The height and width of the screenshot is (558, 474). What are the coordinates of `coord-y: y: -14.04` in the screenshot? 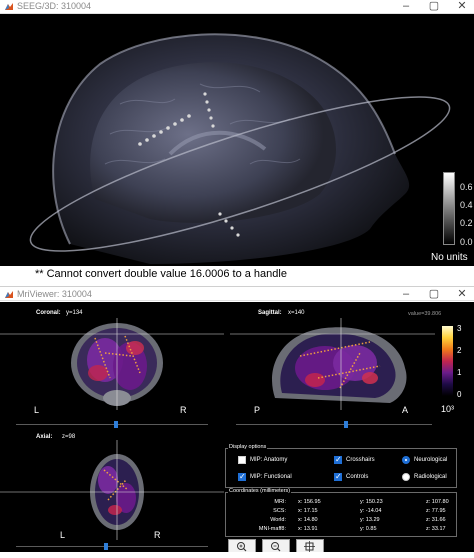 It's located at (371, 511).